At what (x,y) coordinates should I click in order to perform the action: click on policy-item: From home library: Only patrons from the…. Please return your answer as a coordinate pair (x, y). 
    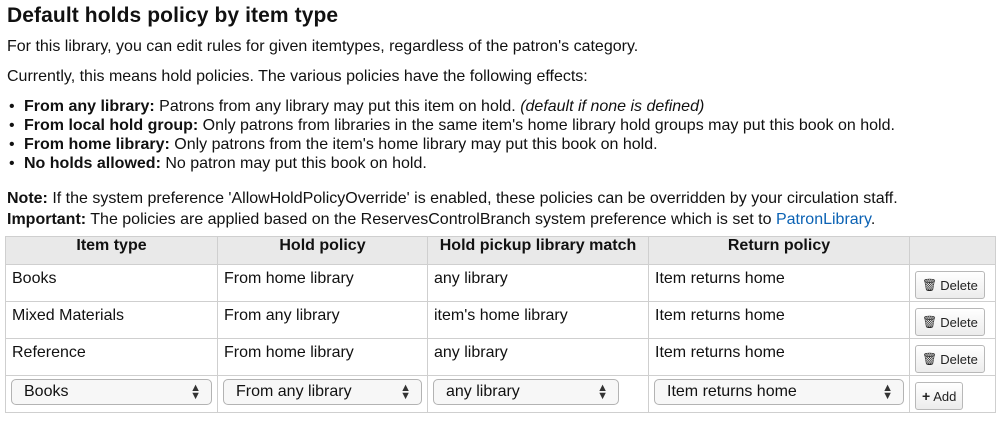
    Looking at the image, I should click on (451, 144).